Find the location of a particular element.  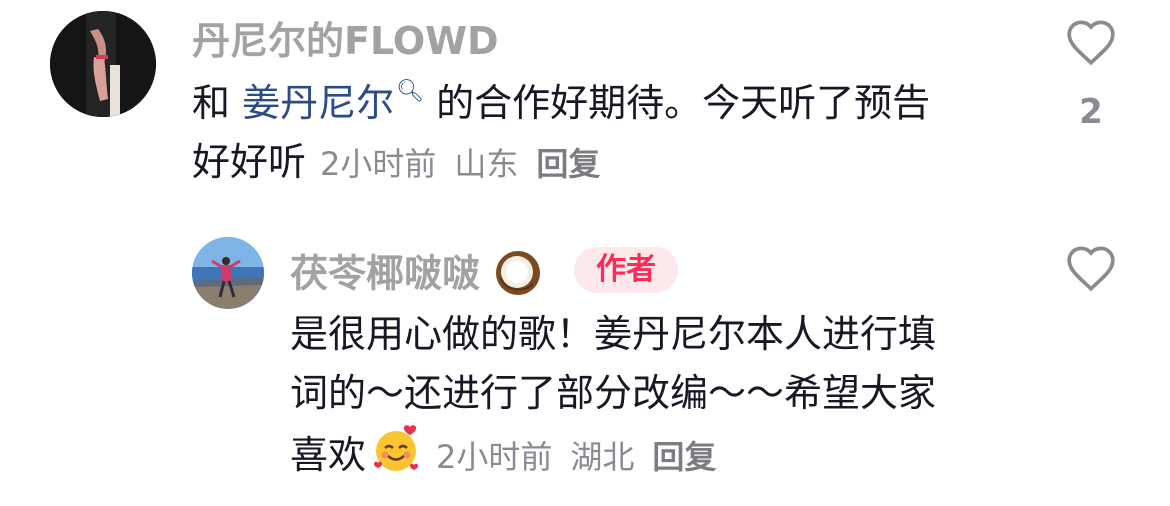

mention-link: 姜丹尼尔🔍︎ is located at coordinates (333, 102).